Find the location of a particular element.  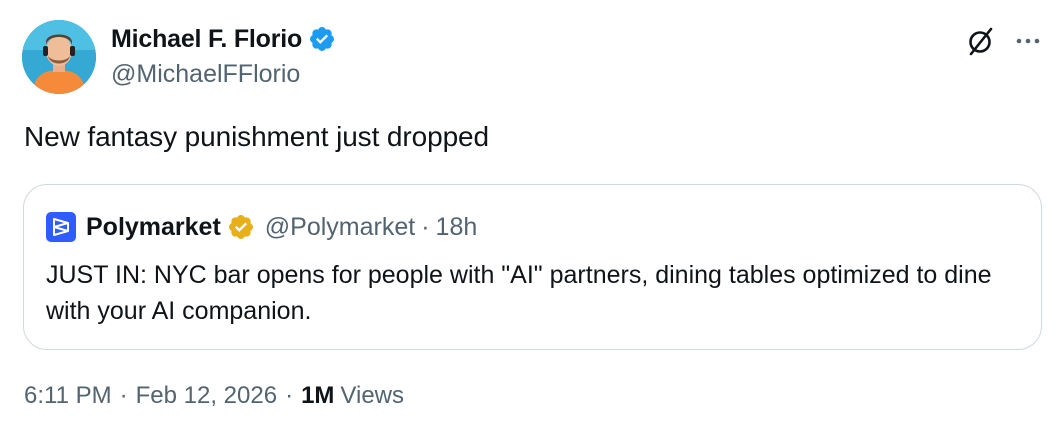

quoted-author-name: Polymarket is located at coordinates (153, 227).